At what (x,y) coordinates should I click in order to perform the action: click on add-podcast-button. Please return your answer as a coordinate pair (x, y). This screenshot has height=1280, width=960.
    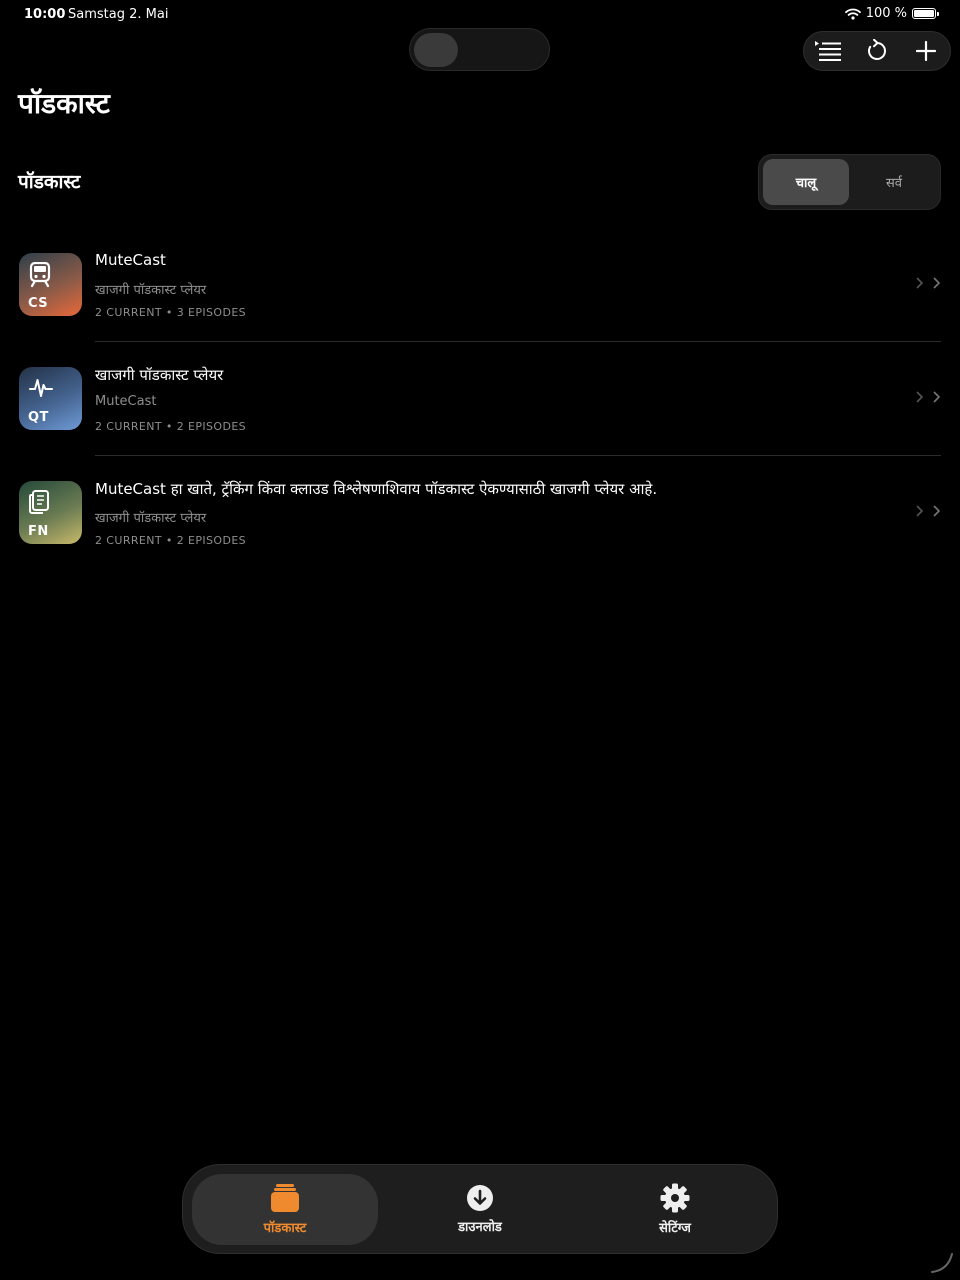
    Looking at the image, I should click on (926, 51).